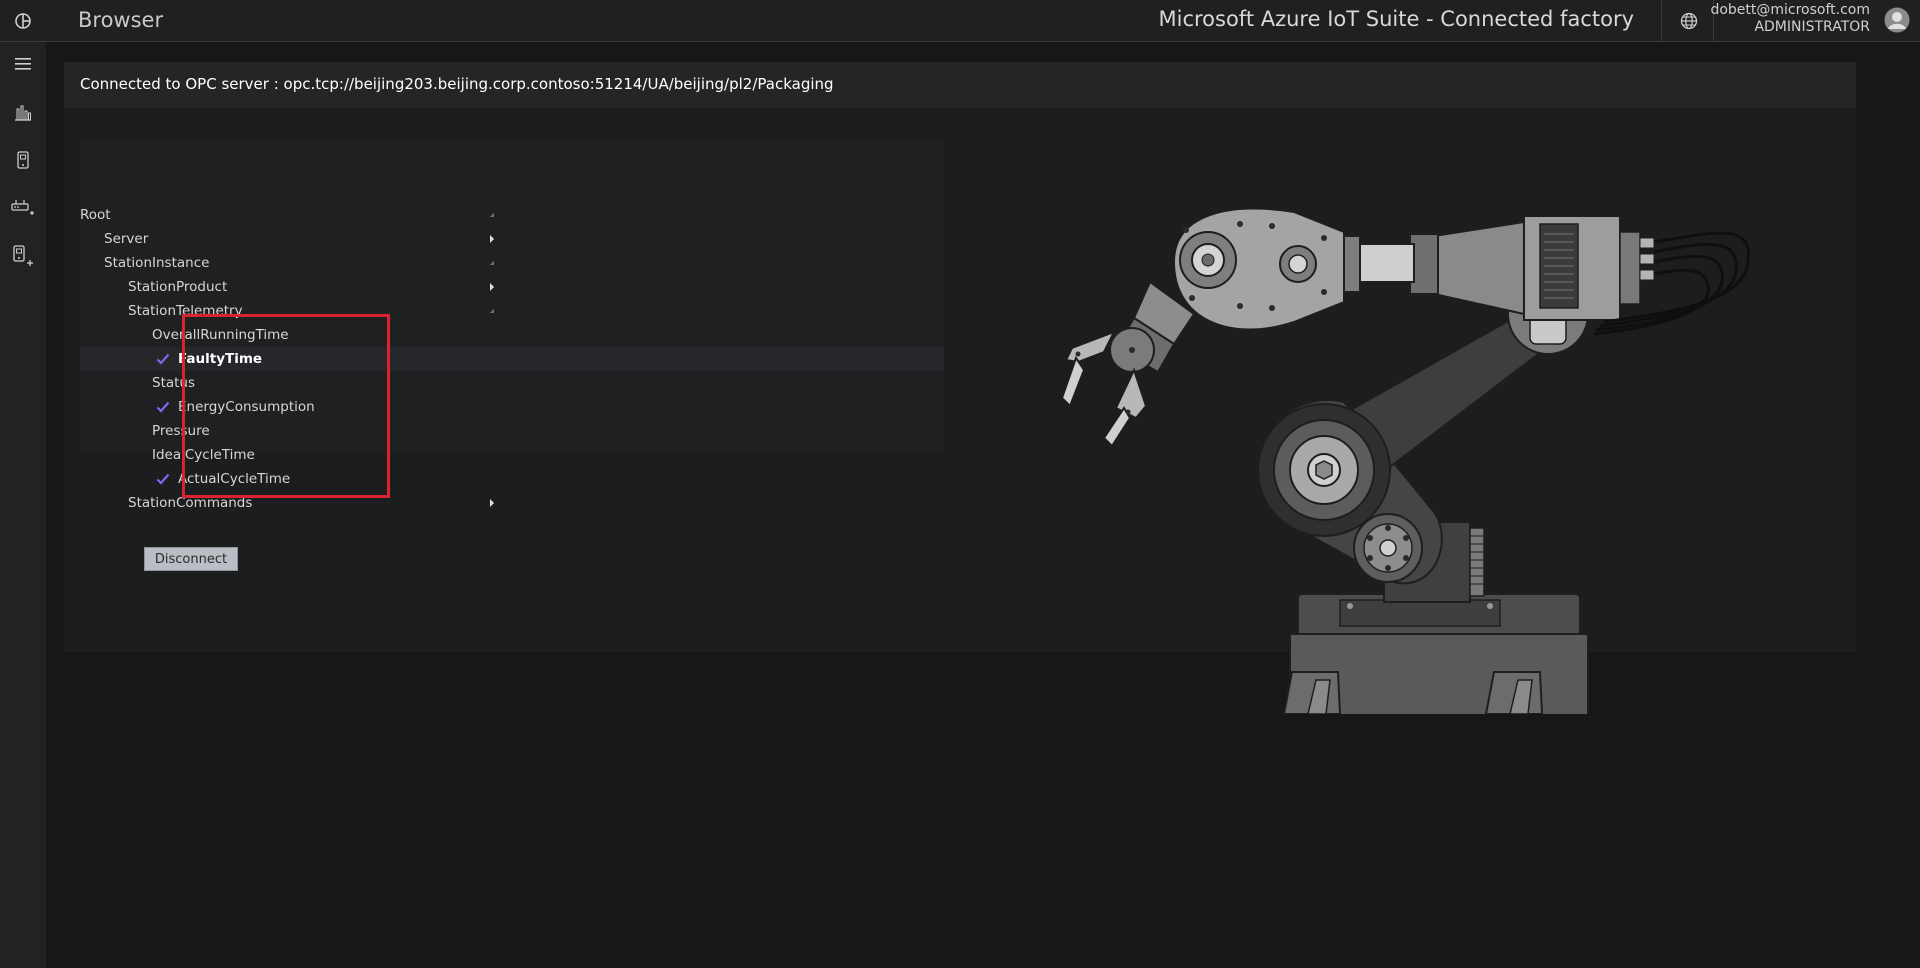  Describe the element at coordinates (1897, 20) in the screenshot. I see `user-avatar-icon` at that location.